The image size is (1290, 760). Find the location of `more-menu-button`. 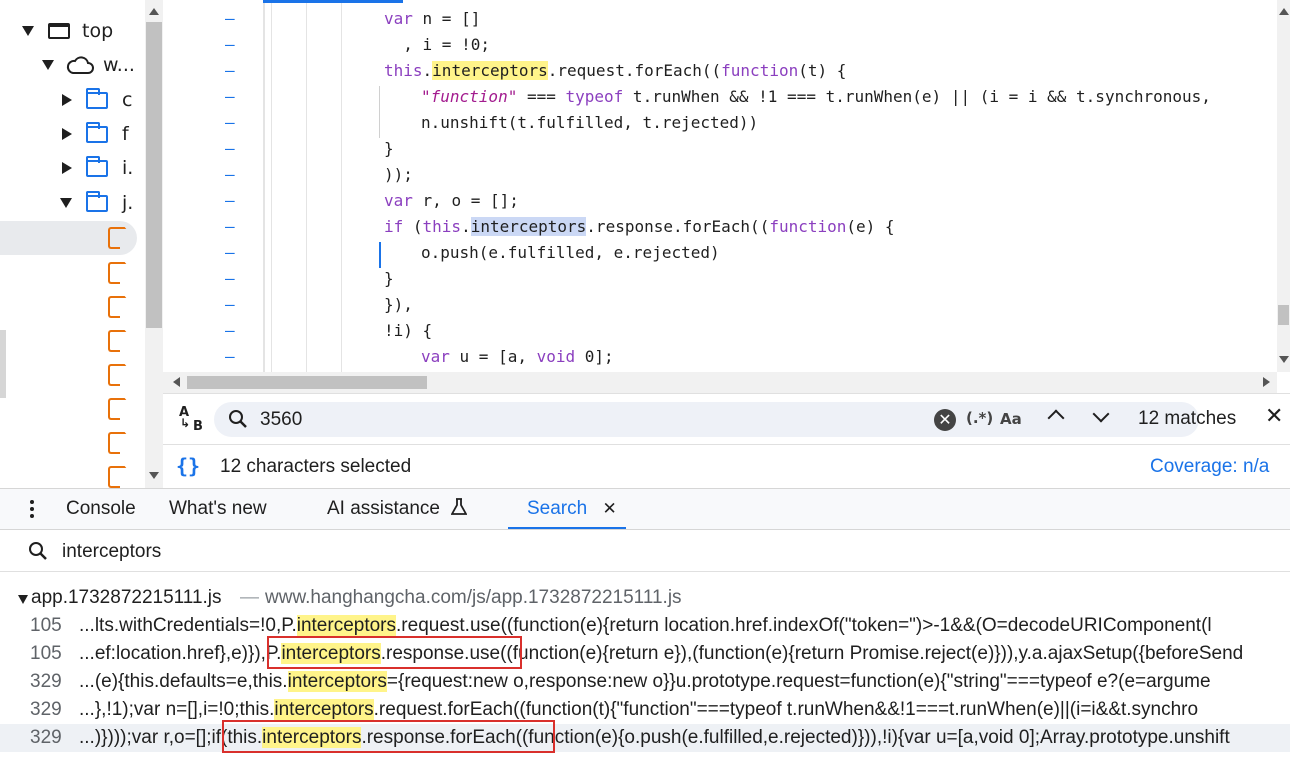

more-menu-button is located at coordinates (32, 510).